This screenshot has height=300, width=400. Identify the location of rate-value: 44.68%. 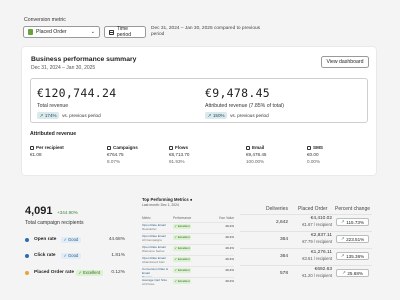
(116, 239).